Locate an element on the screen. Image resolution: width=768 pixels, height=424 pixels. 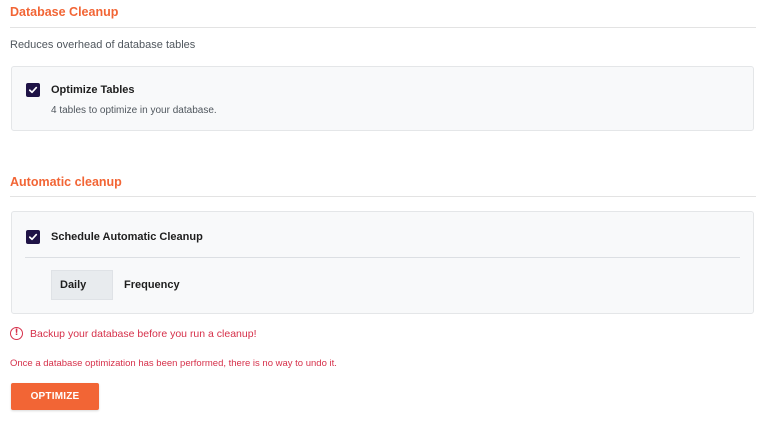
optimize-tables-description: 4 tables to optimize in your database. is located at coordinates (134, 110).